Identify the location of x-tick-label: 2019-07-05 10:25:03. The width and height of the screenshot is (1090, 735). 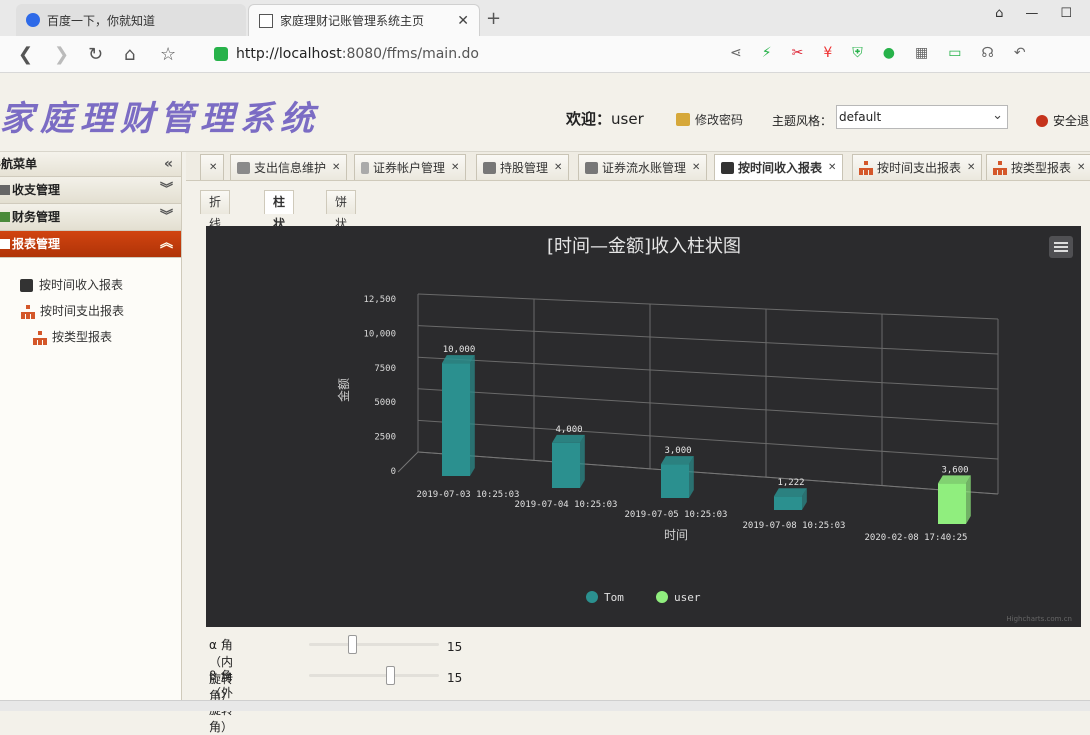
(676, 515).